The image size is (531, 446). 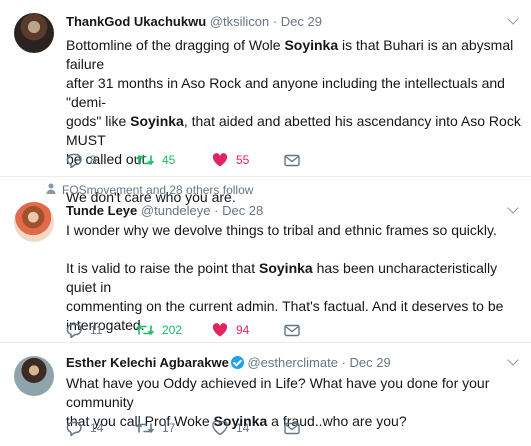 I want to click on retweet-button: 17, so click(x=155, y=428).